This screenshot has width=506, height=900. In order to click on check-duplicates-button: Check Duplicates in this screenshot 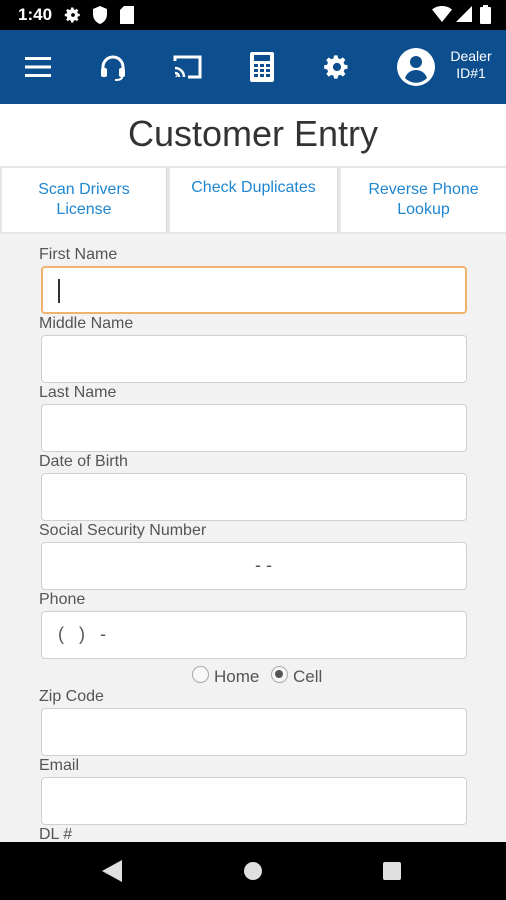, I will do `click(254, 200)`.